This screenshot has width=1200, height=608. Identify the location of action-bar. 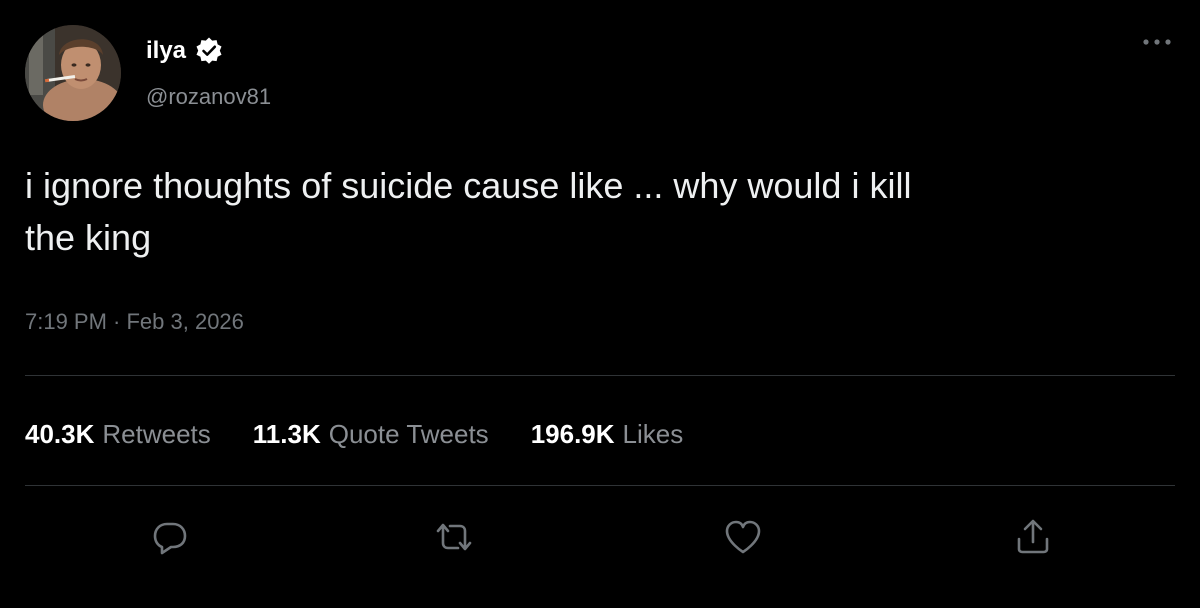
(600, 537).